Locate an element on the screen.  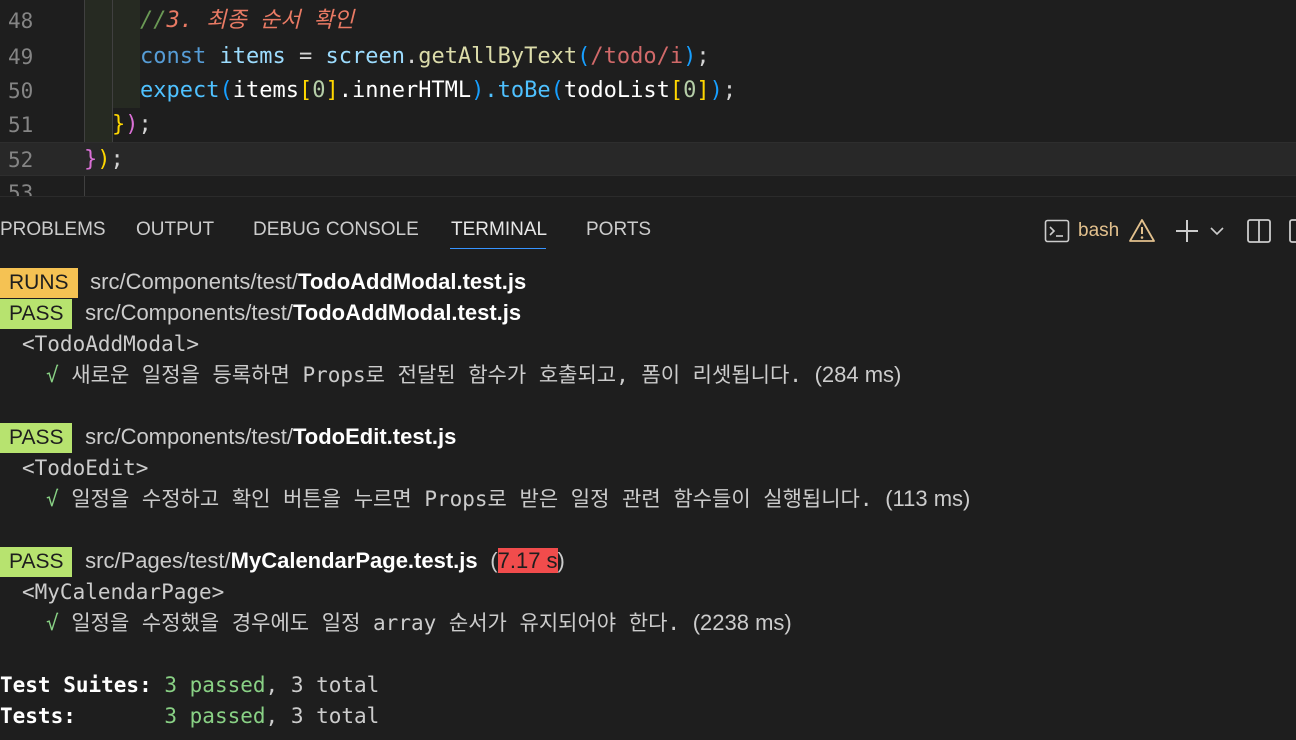
tab-debug-console: DEBUG CONSOLE is located at coordinates (336, 230).